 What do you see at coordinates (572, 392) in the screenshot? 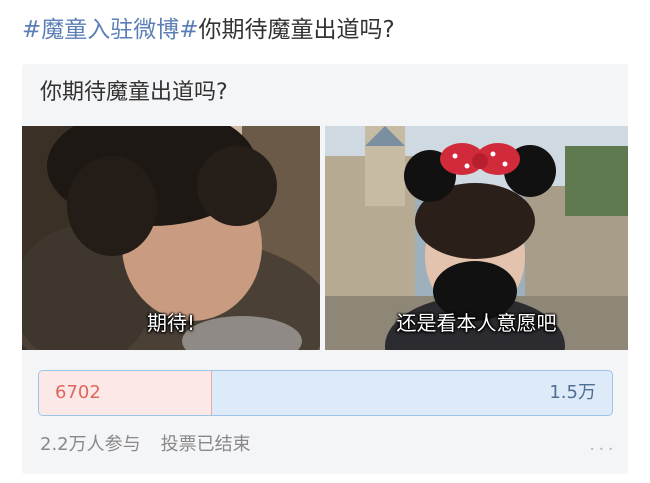
I see `vote-count-right: 1.5万` at bounding box center [572, 392].